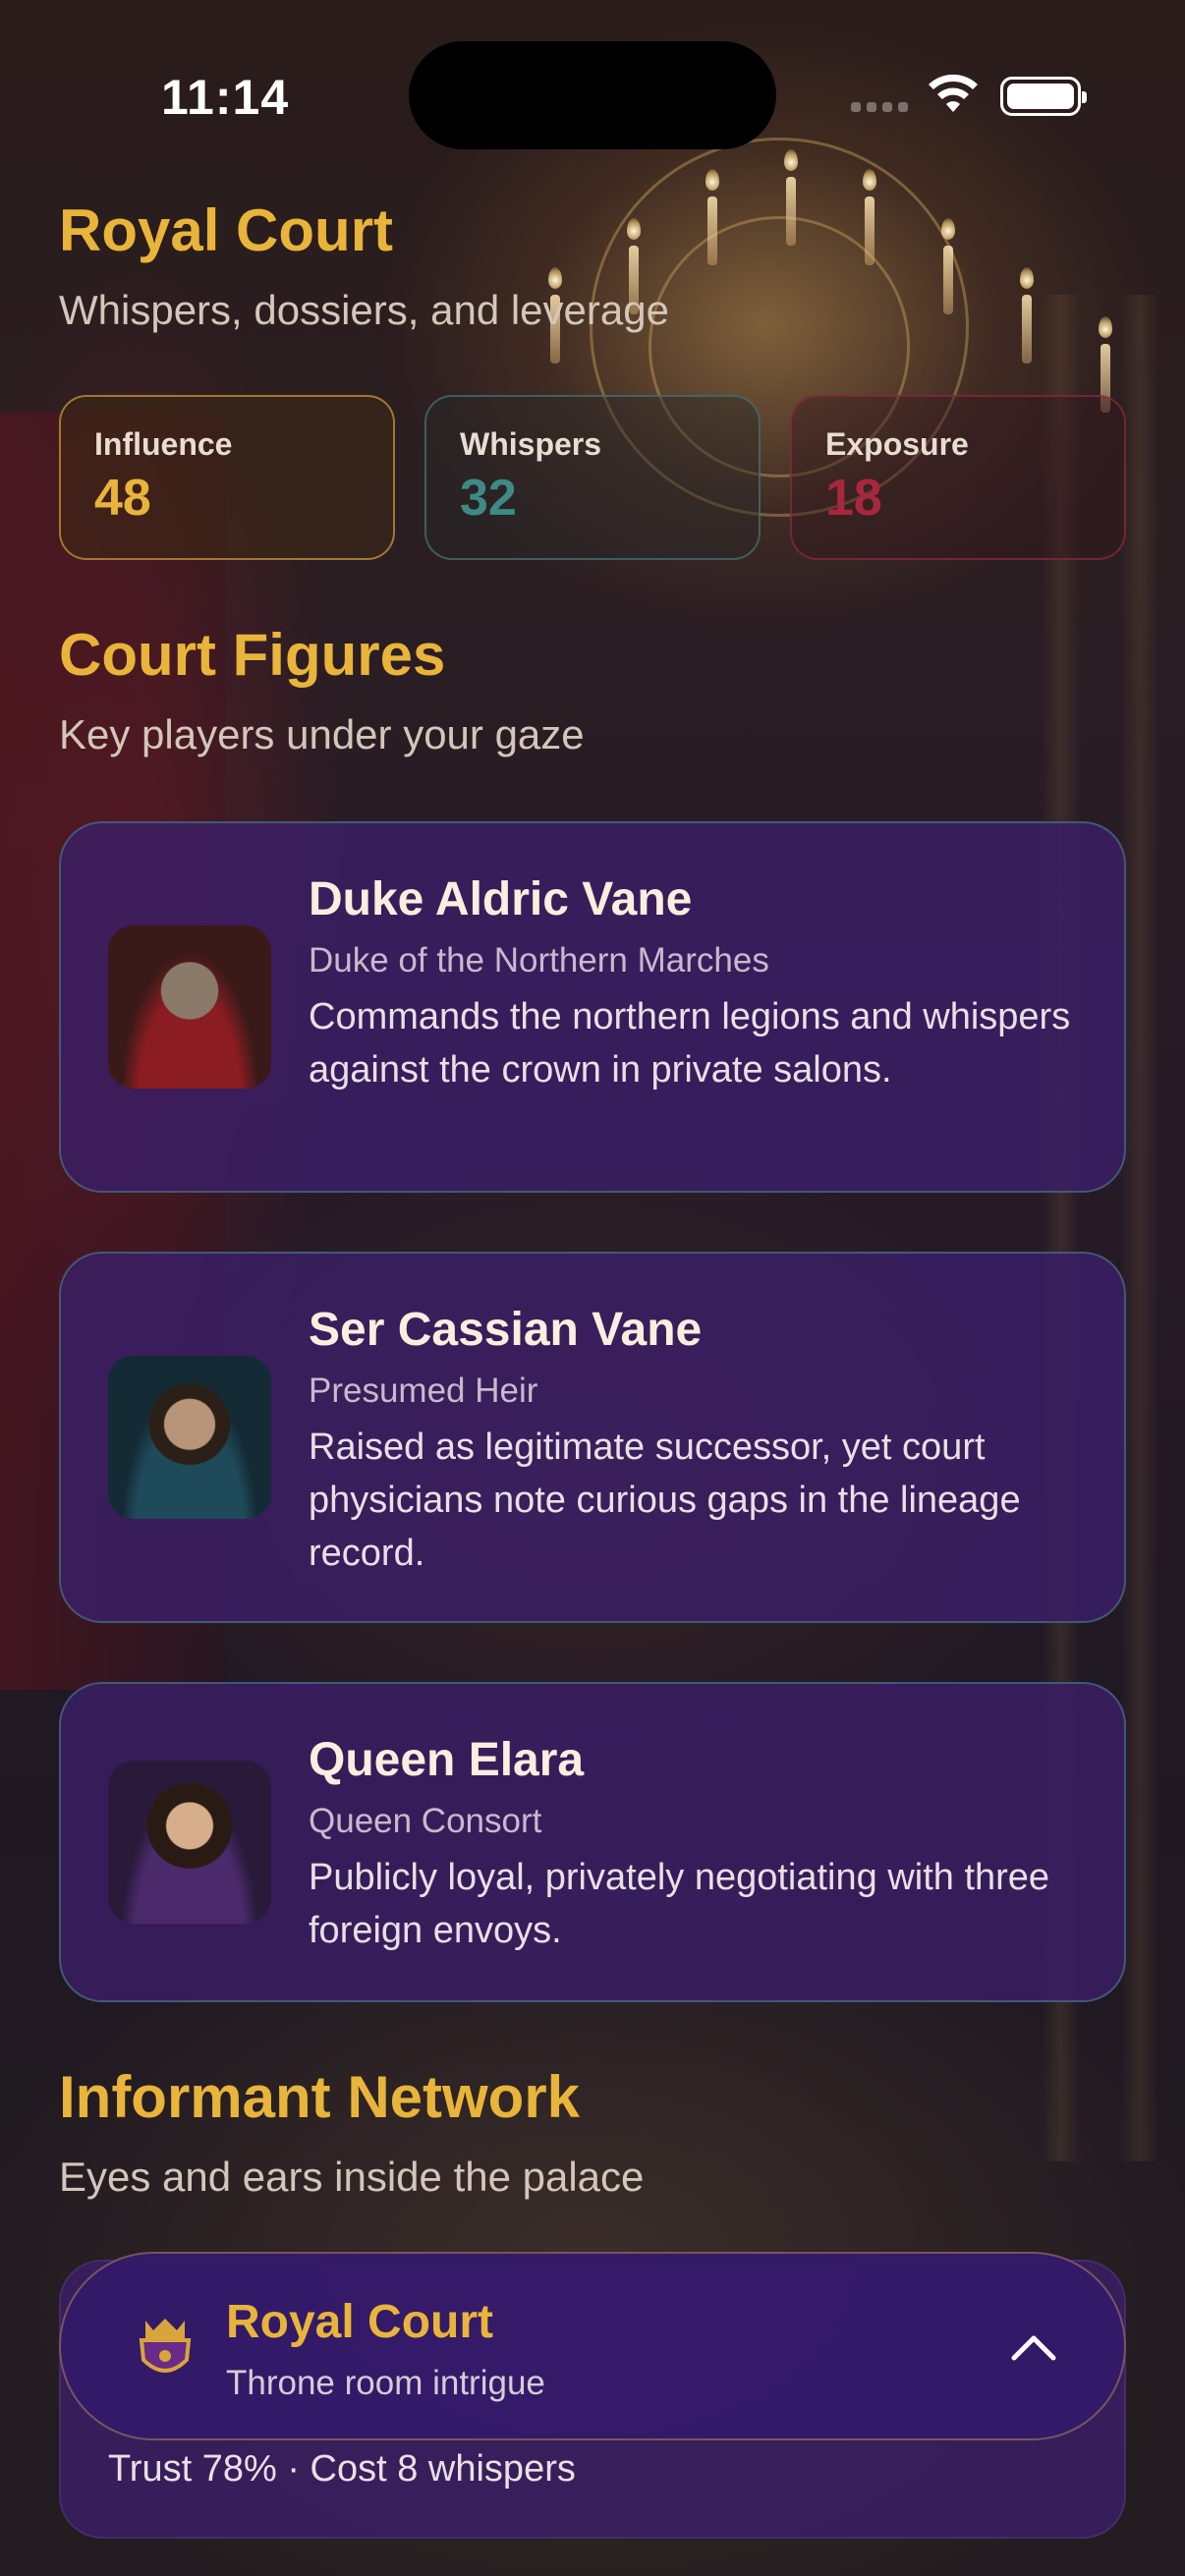  Describe the element at coordinates (226, 97) in the screenshot. I see `status-time: 11:14` at that location.